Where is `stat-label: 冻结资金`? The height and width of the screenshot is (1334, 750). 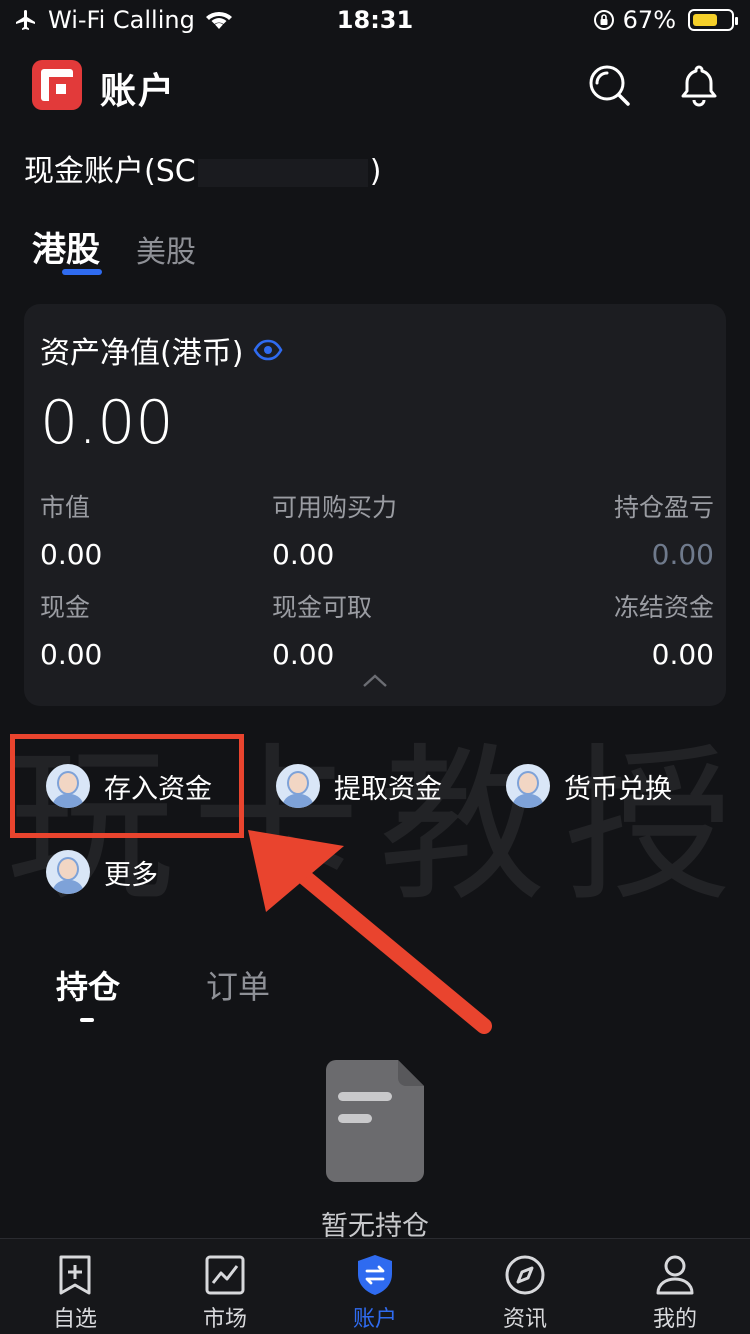 stat-label: 冻结资金 is located at coordinates (663, 607).